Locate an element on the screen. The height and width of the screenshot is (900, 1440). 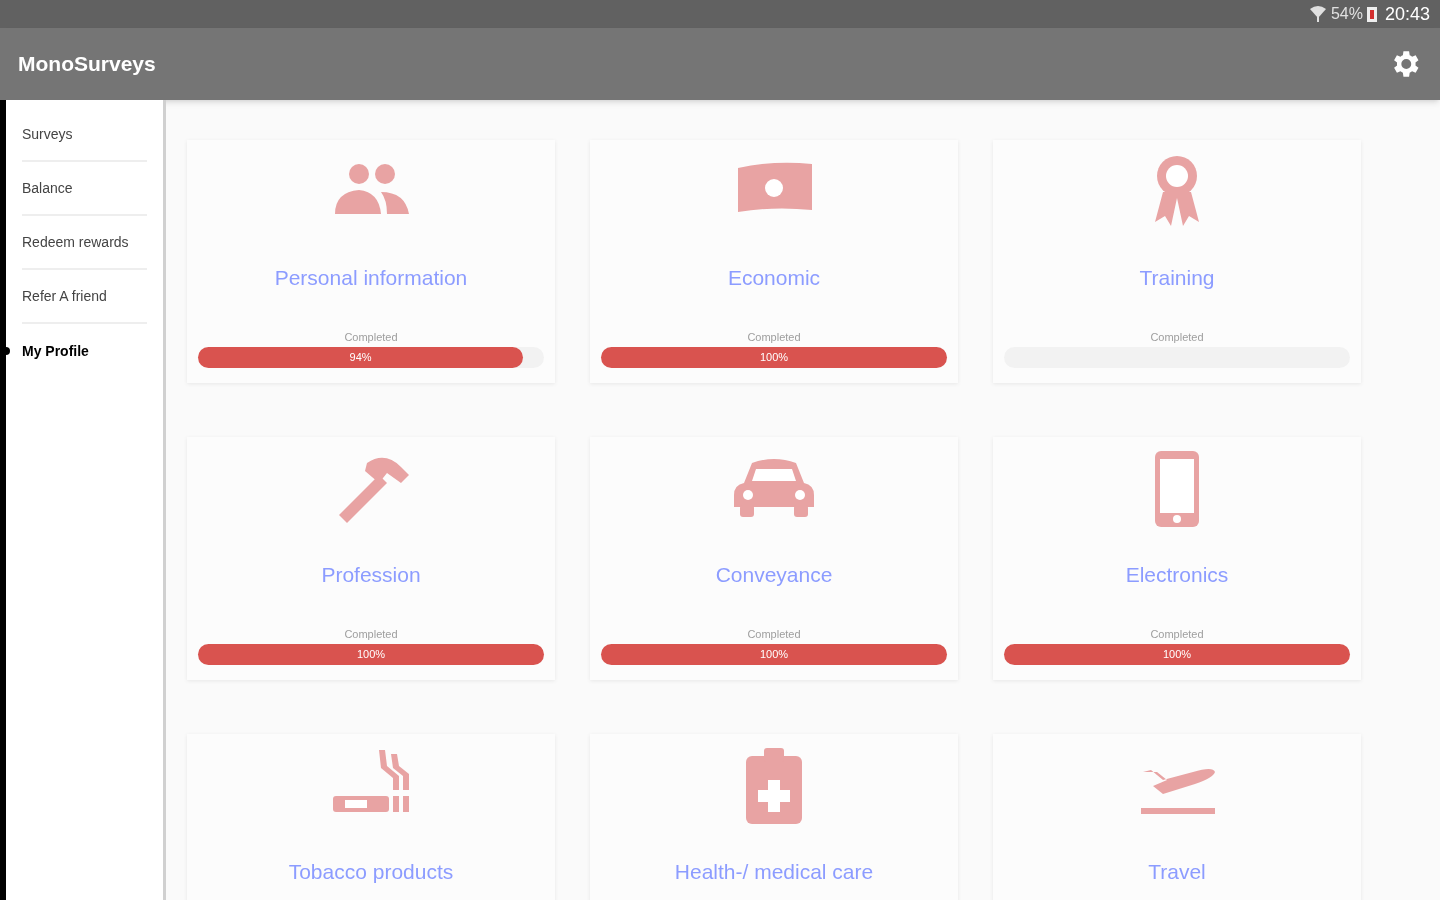
survey-card: Travel is located at coordinates (1177, 817).